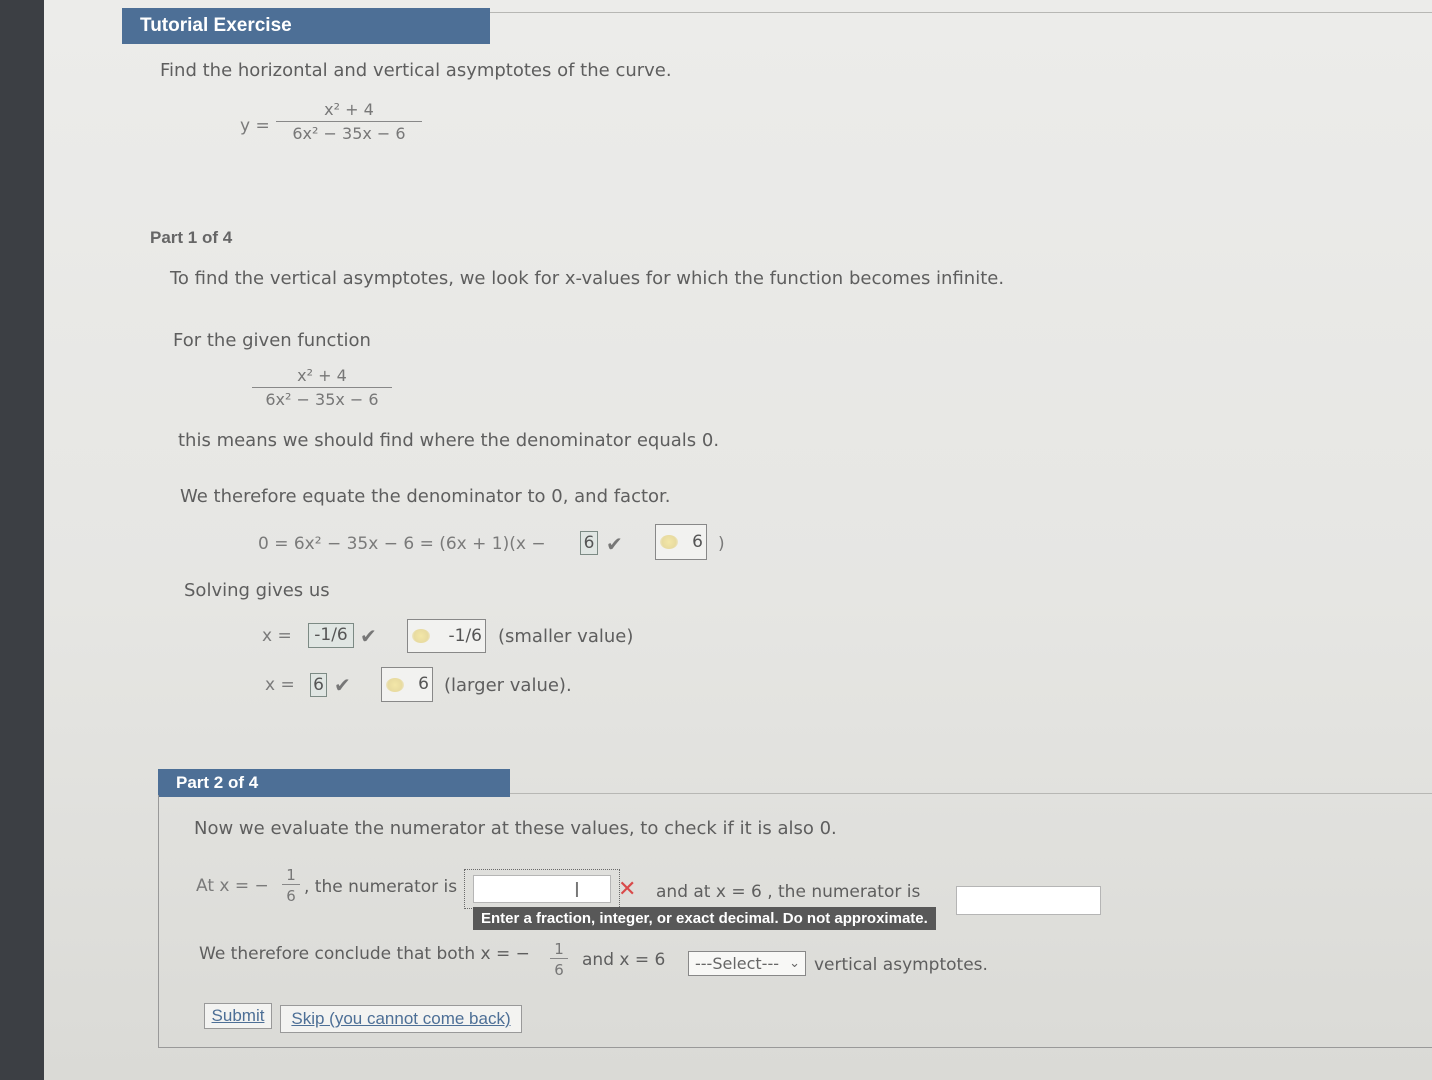  I want to click on numerator-at-6-input, so click(1028, 900).